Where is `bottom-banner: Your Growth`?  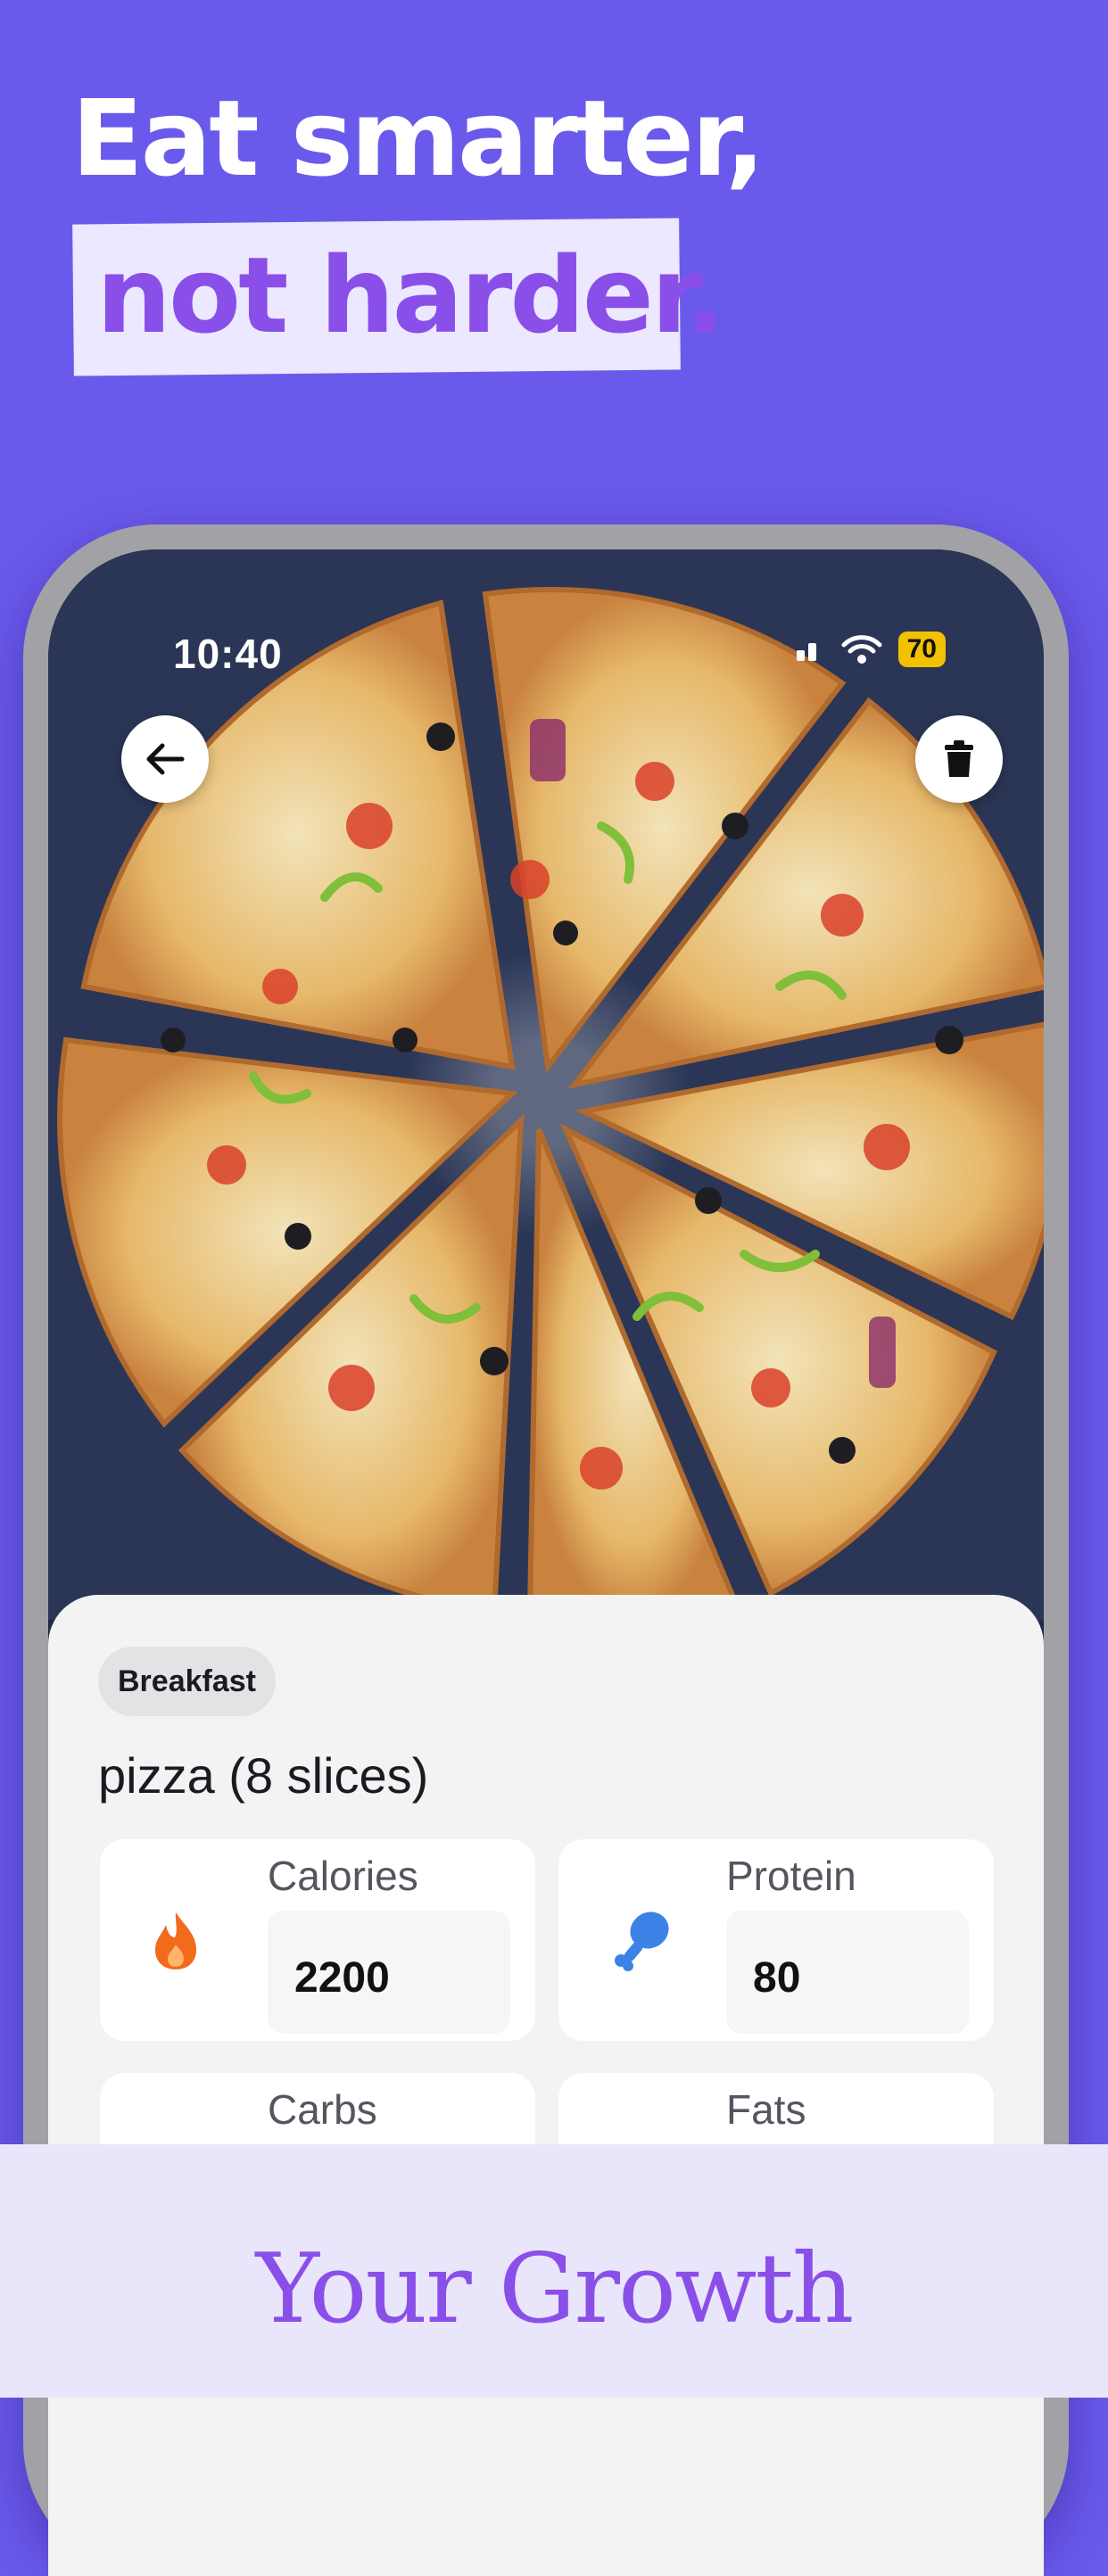
bottom-banner: Your Growth is located at coordinates (554, 2271).